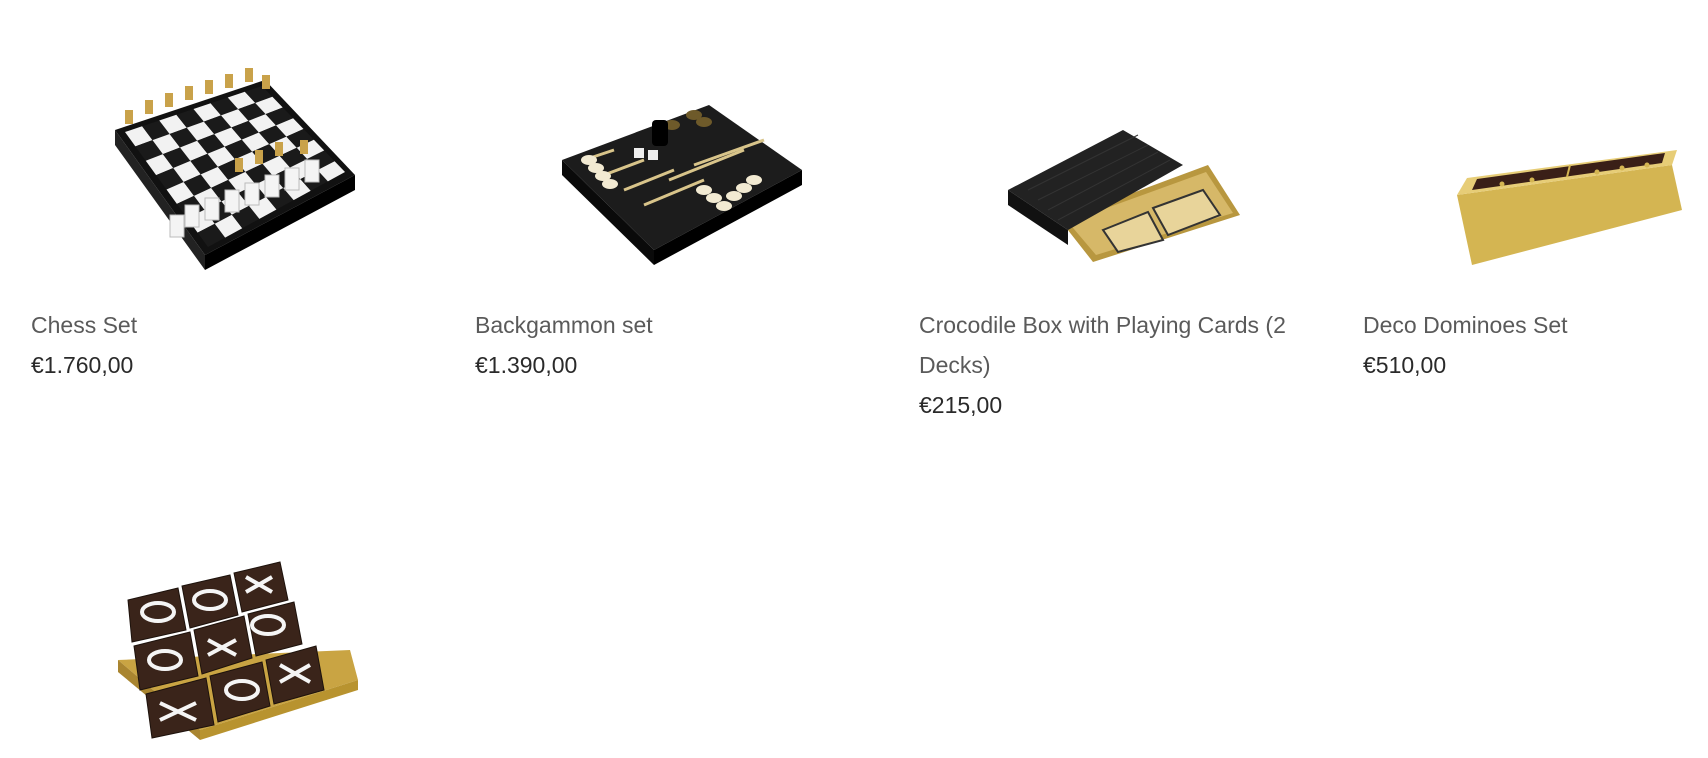  What do you see at coordinates (1520, 150) in the screenshot?
I see `dominoes-set-image` at bounding box center [1520, 150].